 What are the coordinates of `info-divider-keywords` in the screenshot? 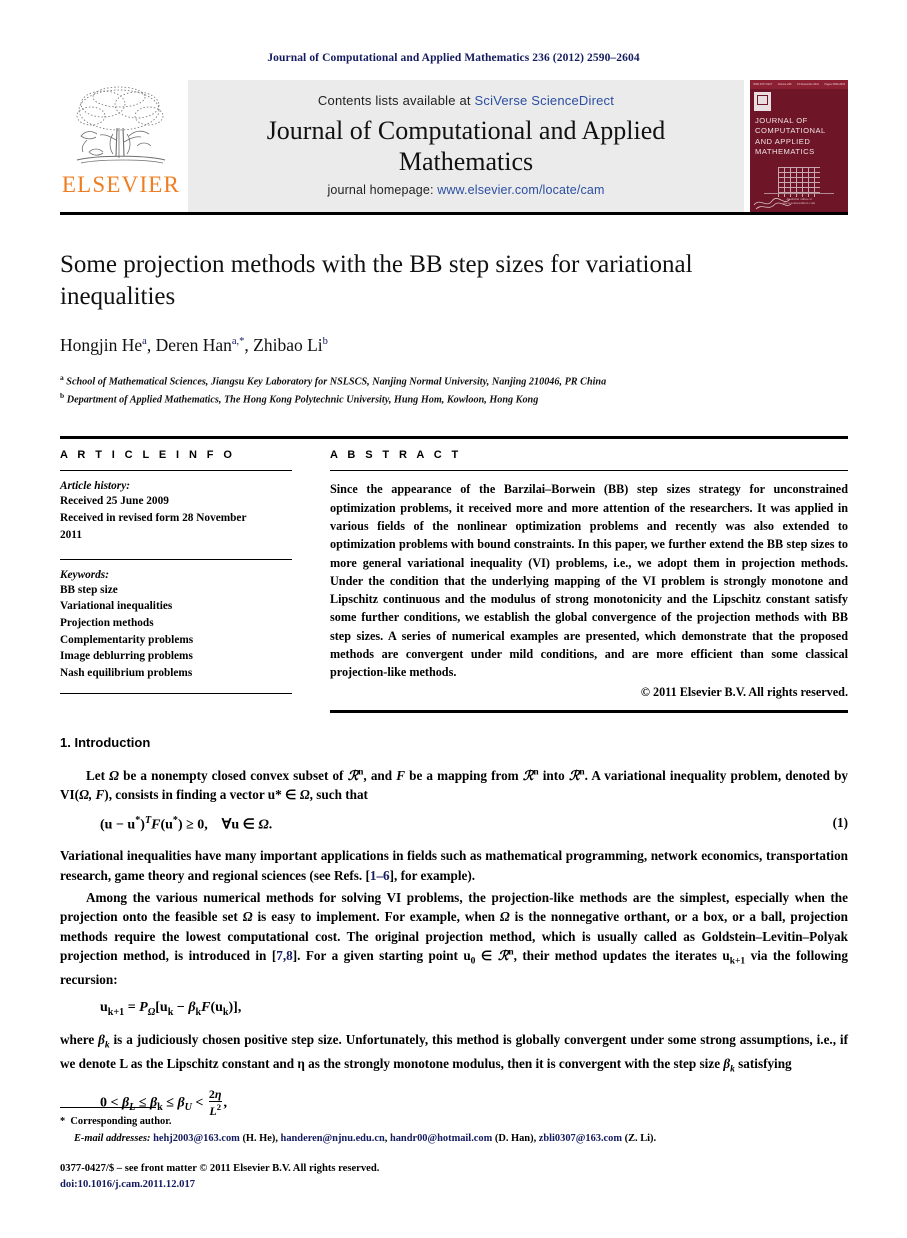 It's located at (176, 559).